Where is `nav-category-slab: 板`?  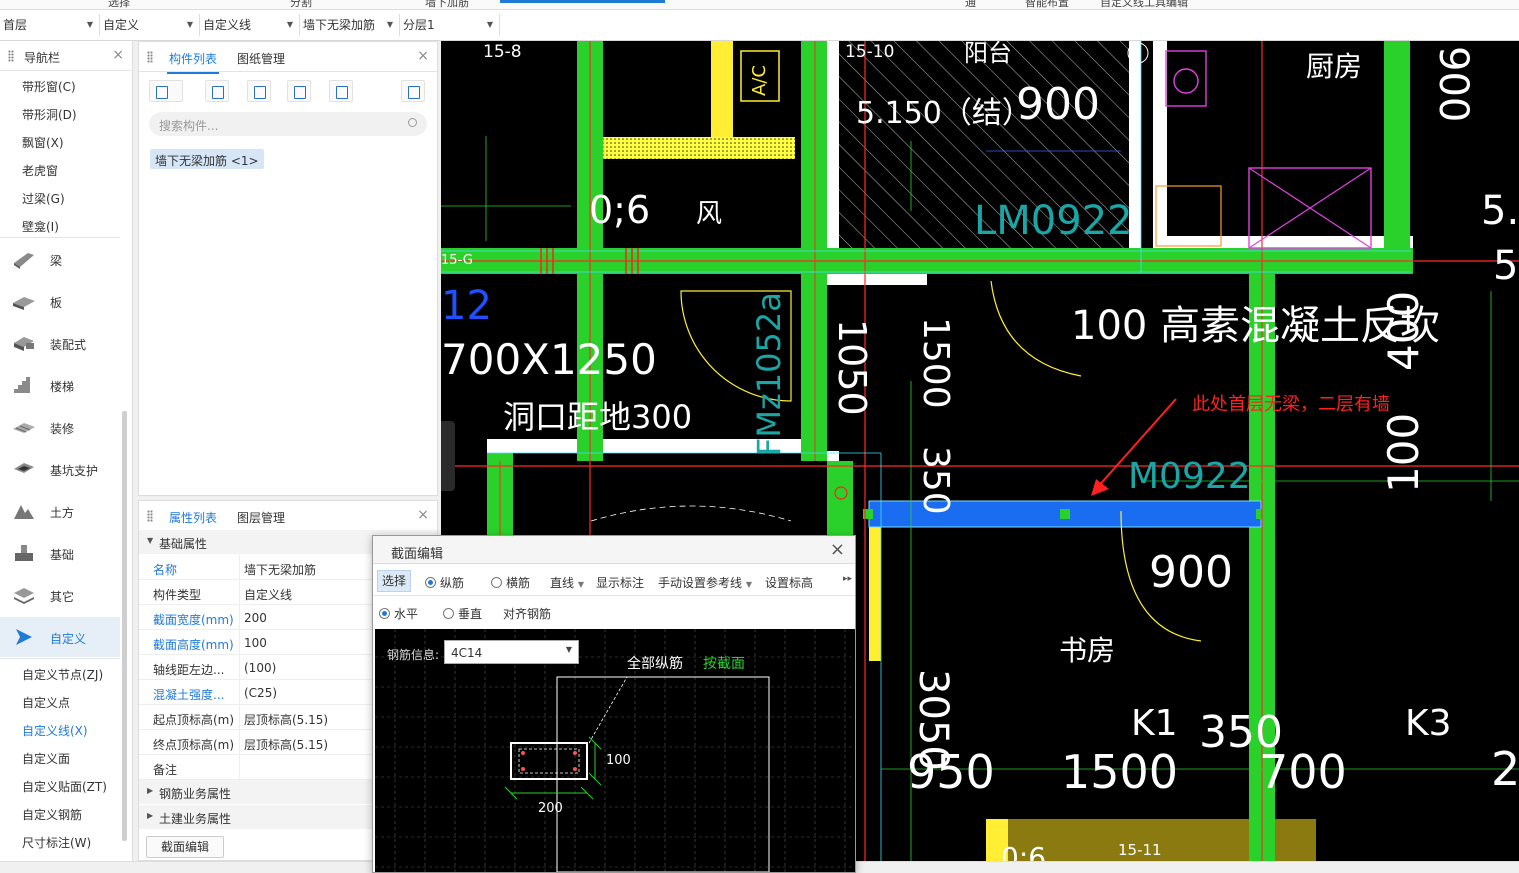
nav-category-slab: 板 is located at coordinates (60, 301).